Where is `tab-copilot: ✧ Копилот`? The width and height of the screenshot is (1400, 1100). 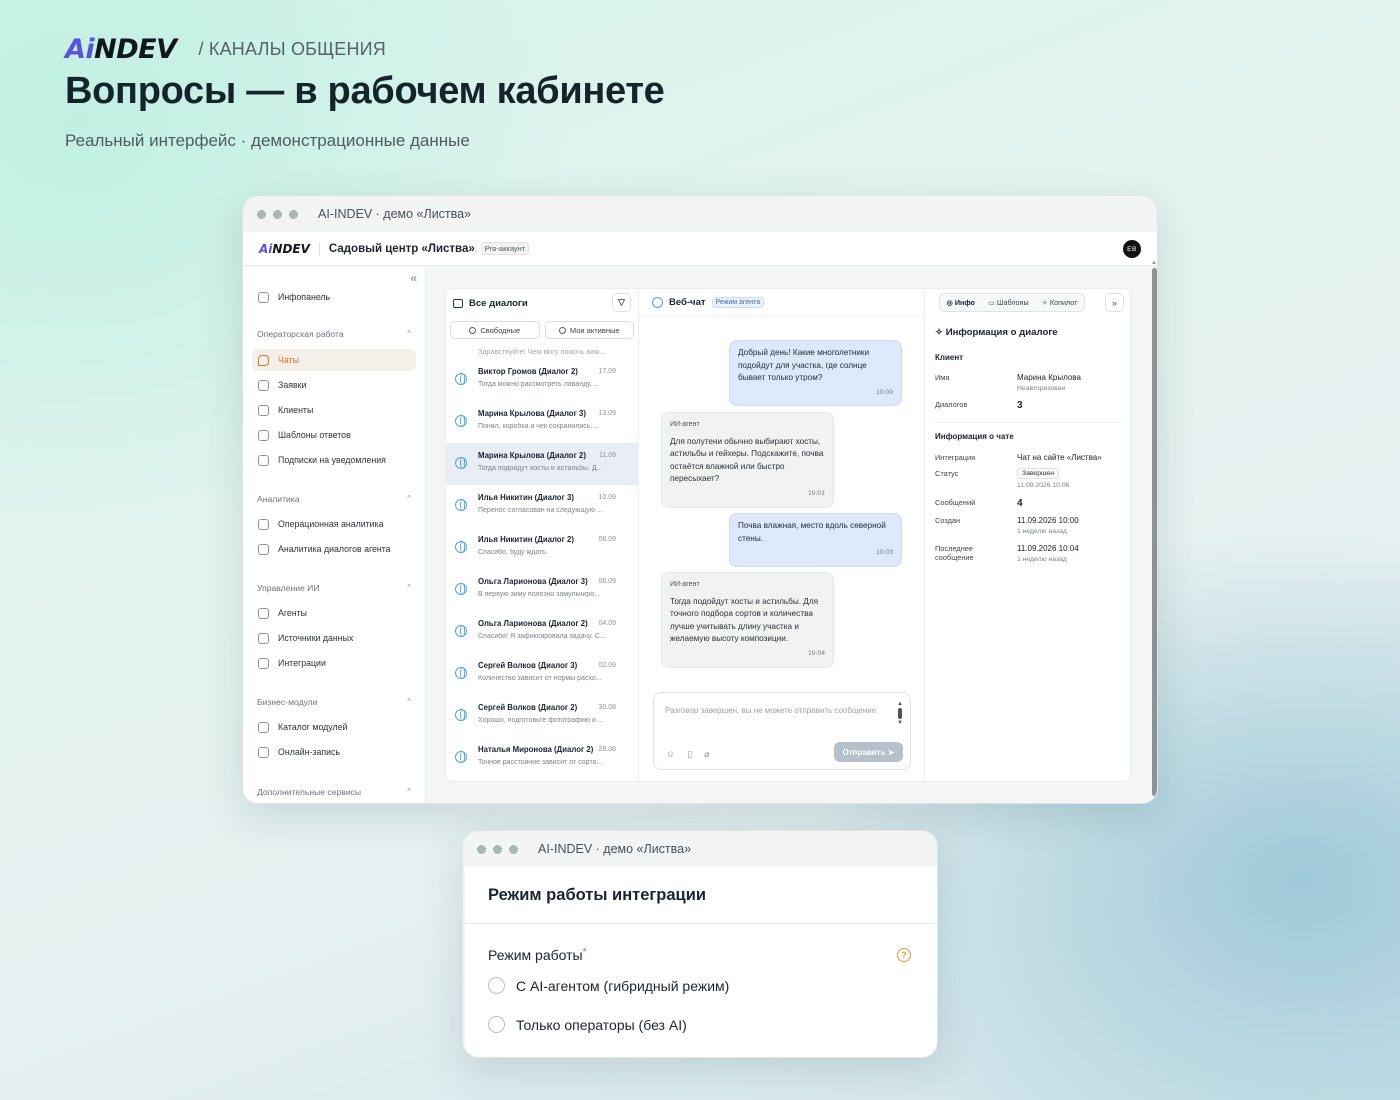 tab-copilot: ✧ Копилот is located at coordinates (1060, 302).